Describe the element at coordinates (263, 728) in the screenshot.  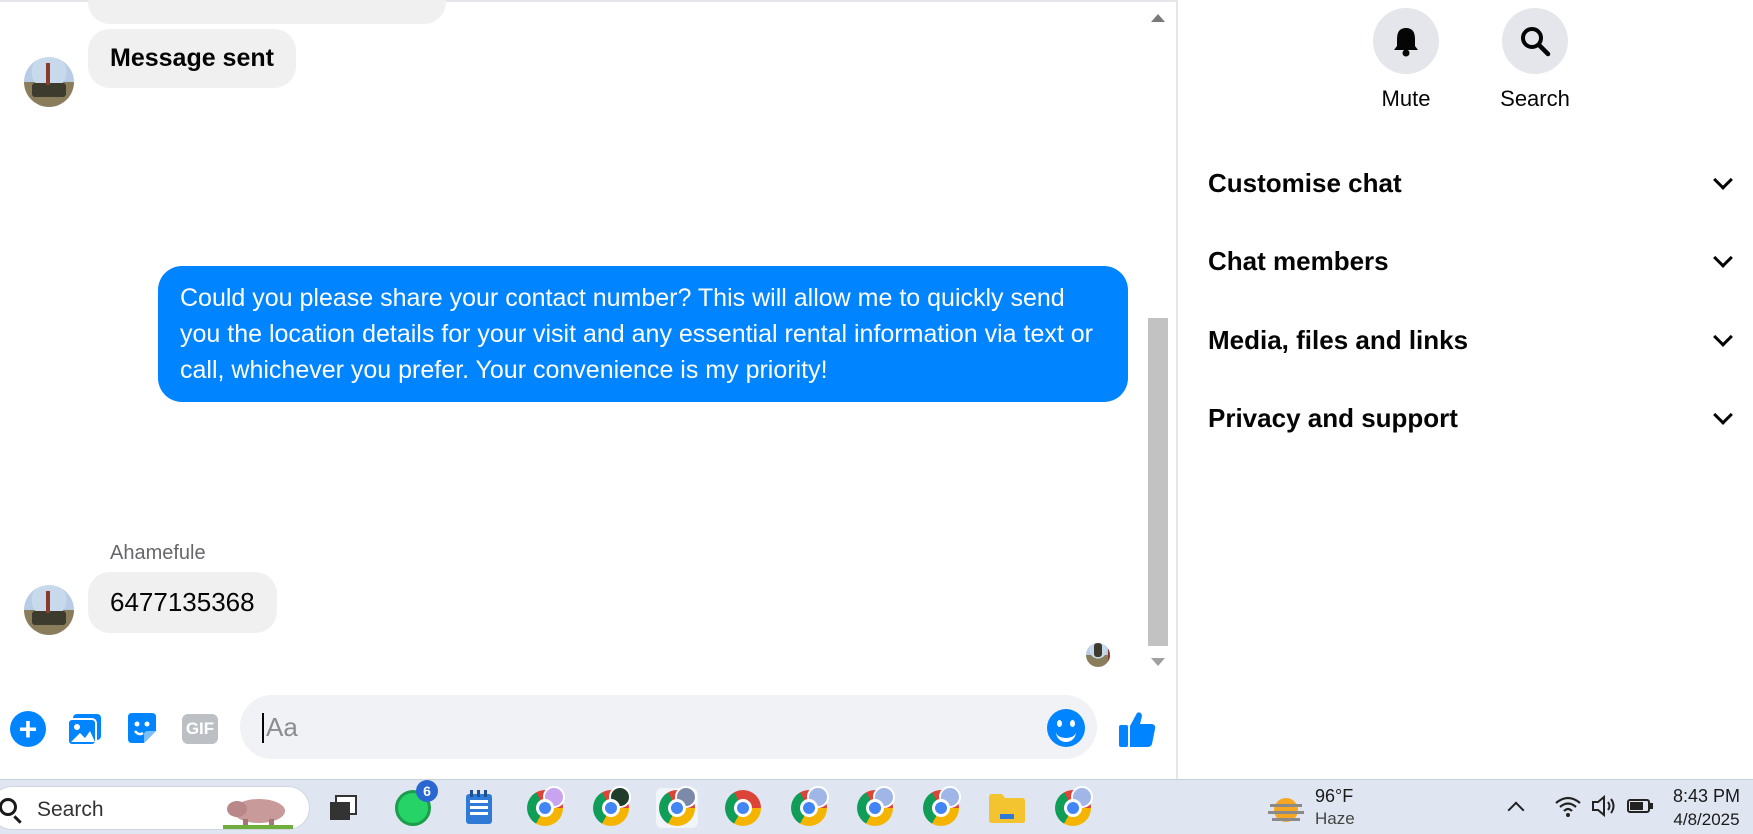
I see `text-caret` at that location.